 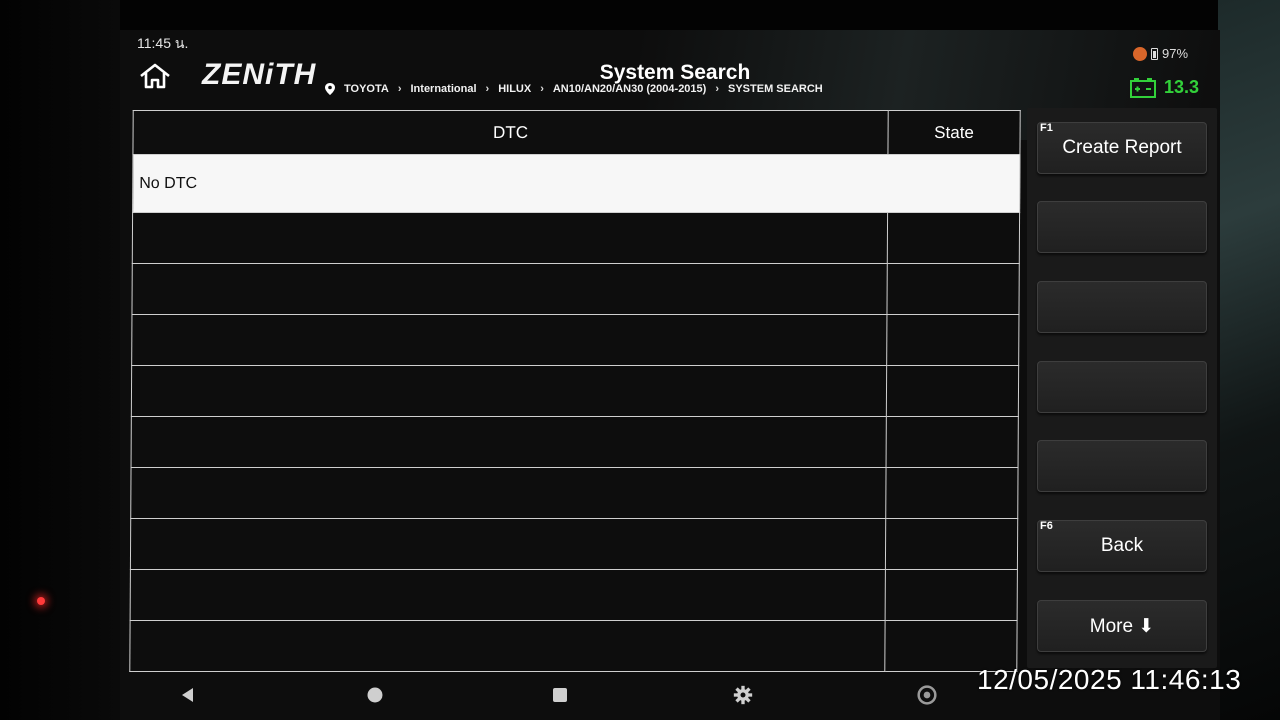 I want to click on chrome-icon, so click(x=927, y=695).